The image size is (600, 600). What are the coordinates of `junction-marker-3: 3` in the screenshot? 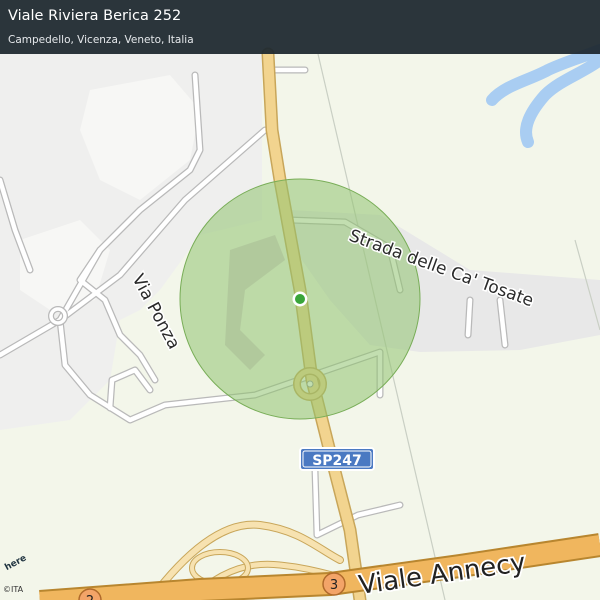 It's located at (334, 584).